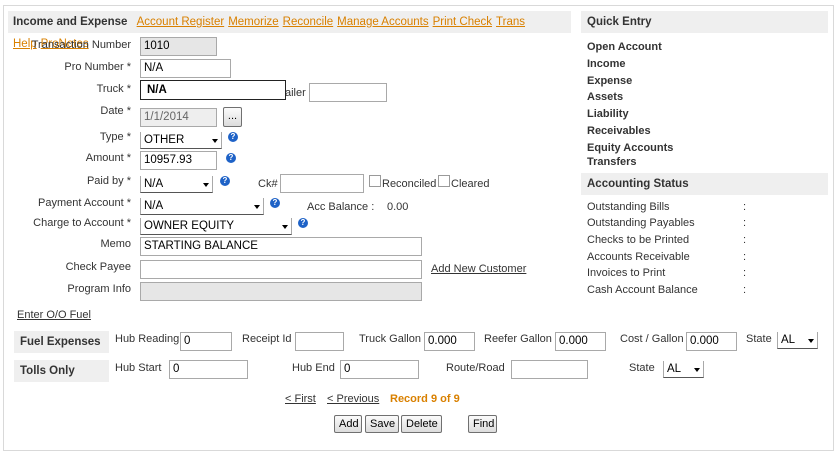  I want to click on hub-reading-input: 0, so click(206, 341).